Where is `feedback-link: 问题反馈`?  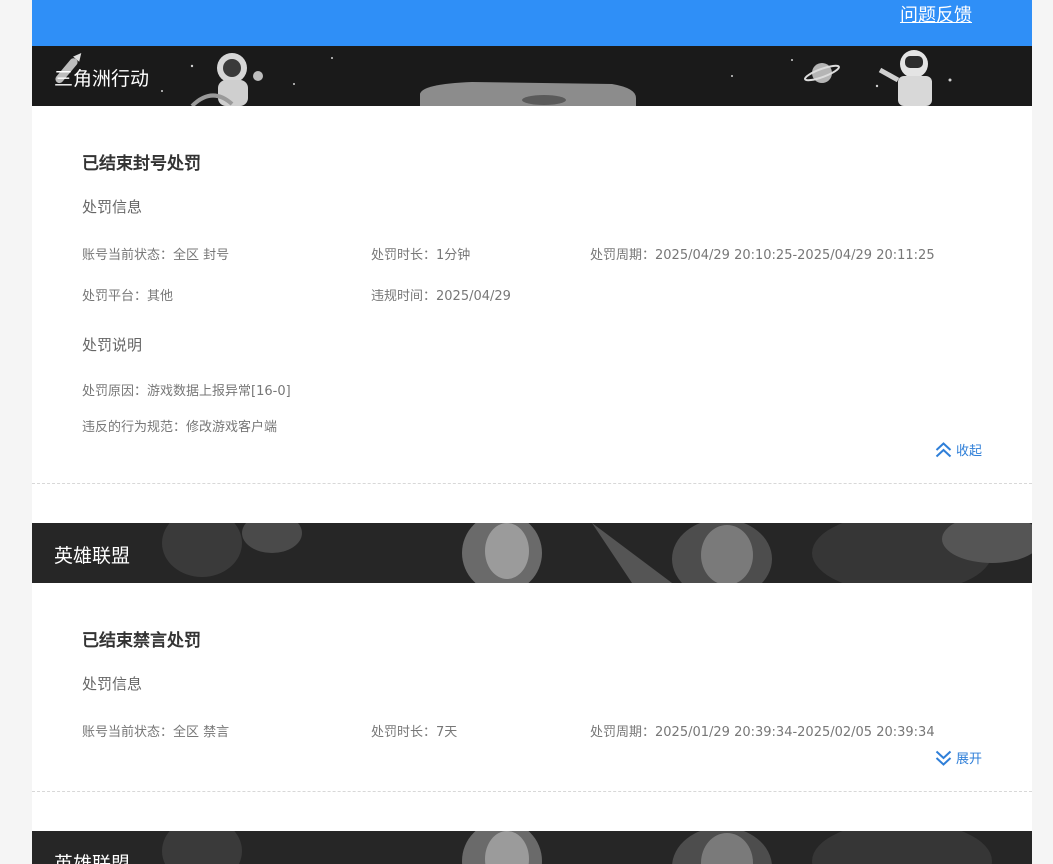 feedback-link: 问题反馈 is located at coordinates (936, 14).